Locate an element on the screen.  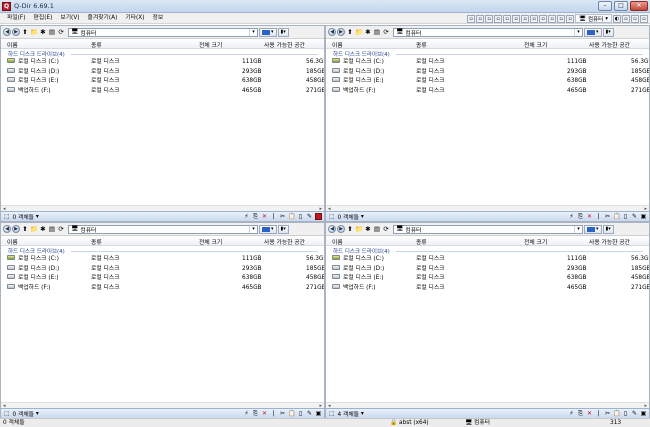
layout-3-icon: ▫ is located at coordinates (489, 18).